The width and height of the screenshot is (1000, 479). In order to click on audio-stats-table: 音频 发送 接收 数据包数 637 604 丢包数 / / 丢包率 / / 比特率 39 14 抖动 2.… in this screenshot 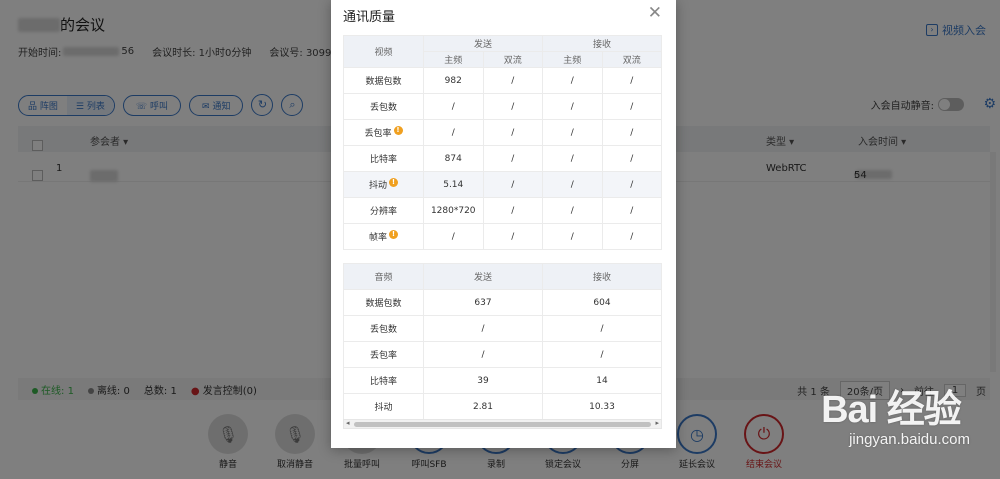, I will do `click(502, 341)`.